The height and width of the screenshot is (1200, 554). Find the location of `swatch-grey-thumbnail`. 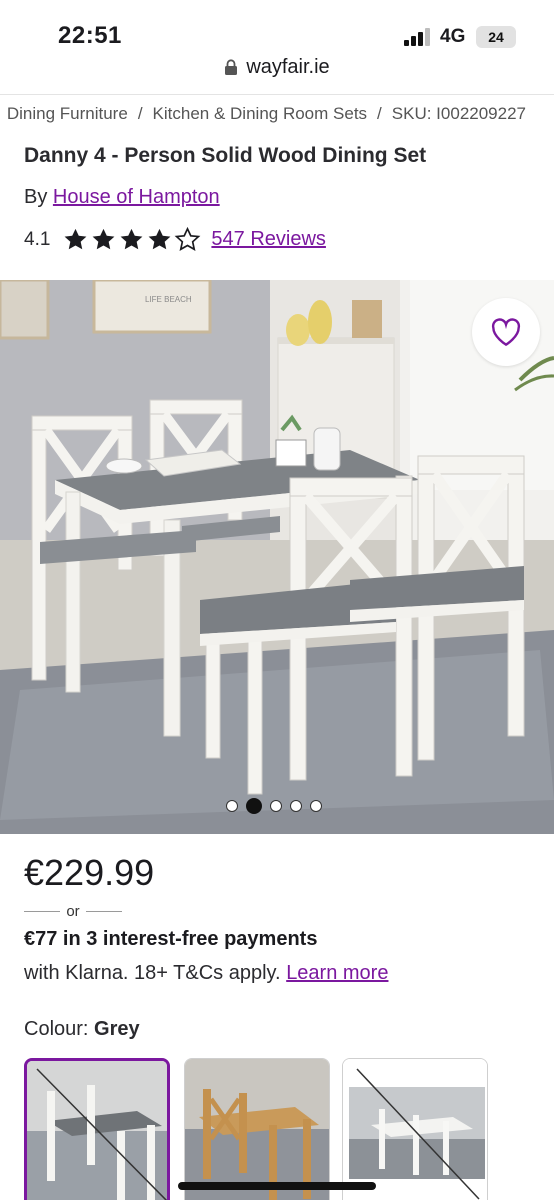

swatch-grey-thumbnail is located at coordinates (97, 1130).